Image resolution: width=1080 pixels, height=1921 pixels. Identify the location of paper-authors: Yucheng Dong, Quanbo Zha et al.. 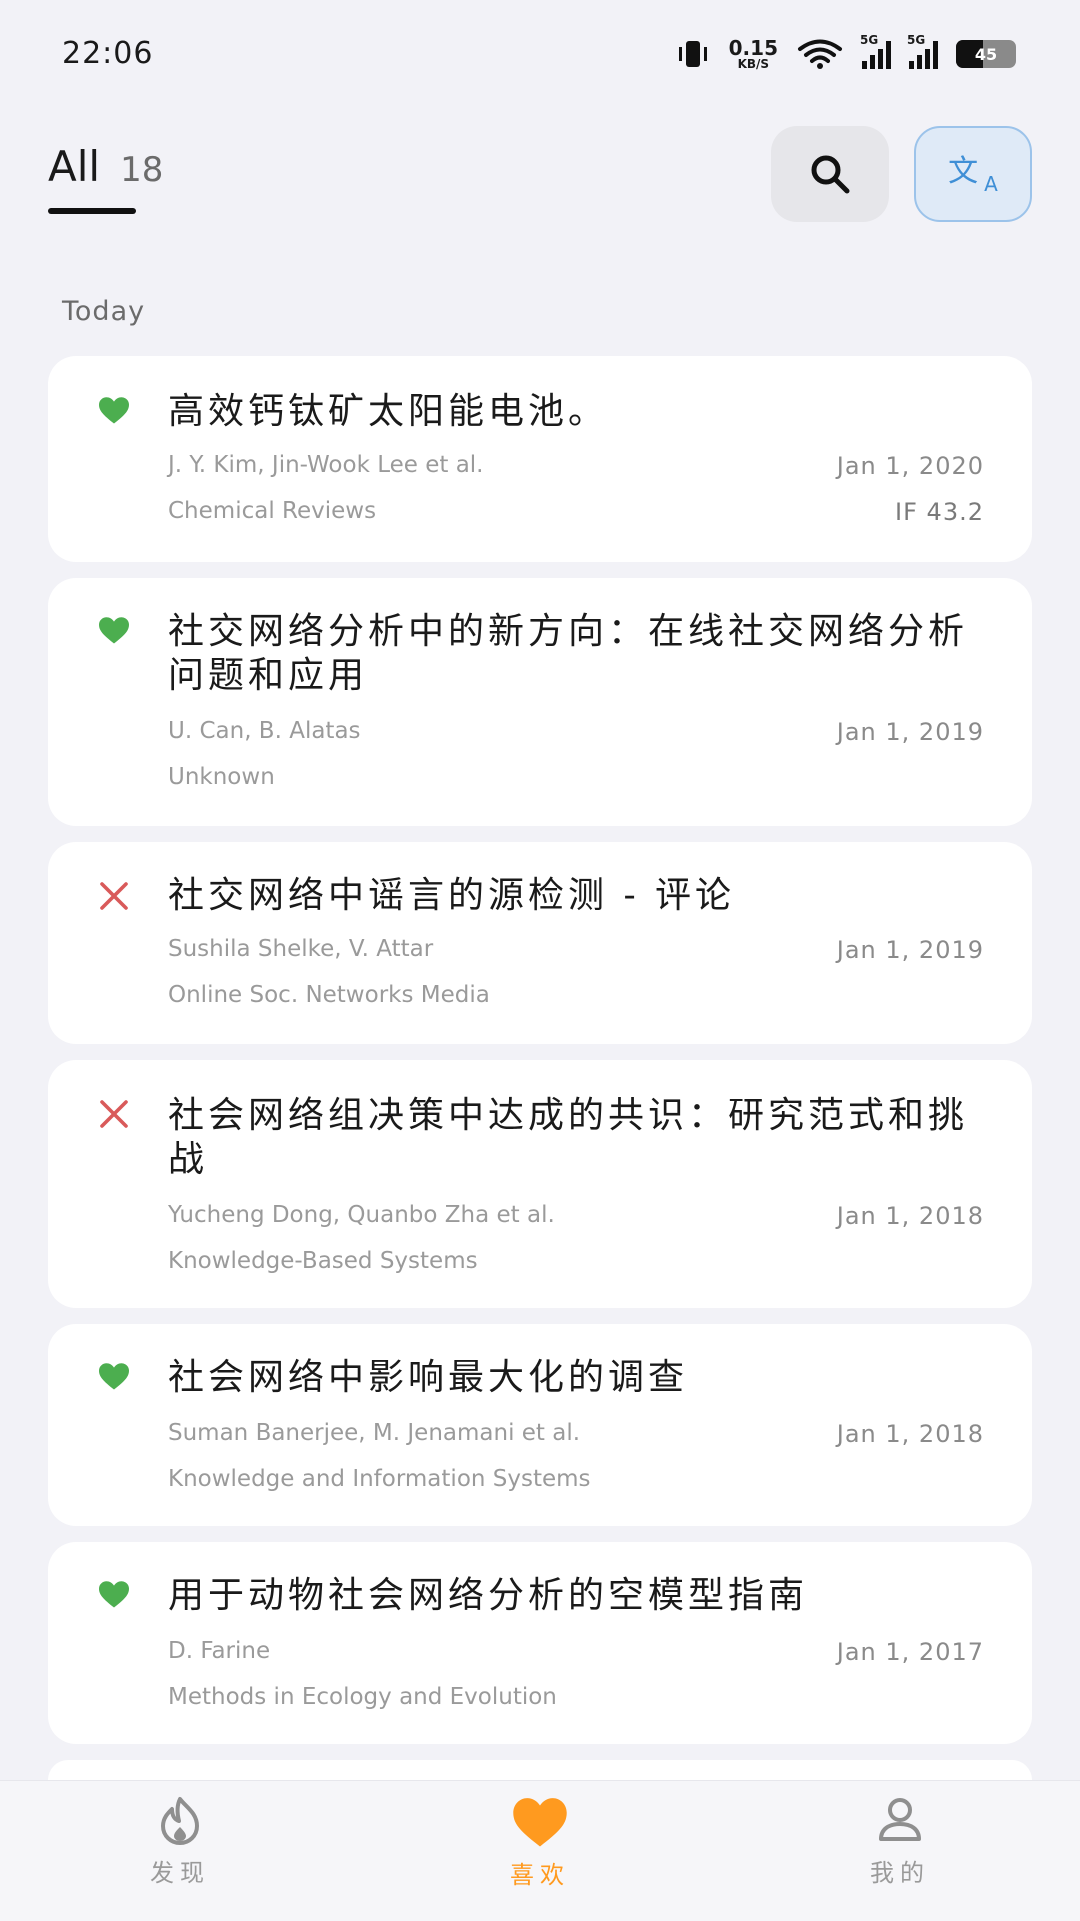
(361, 1215).